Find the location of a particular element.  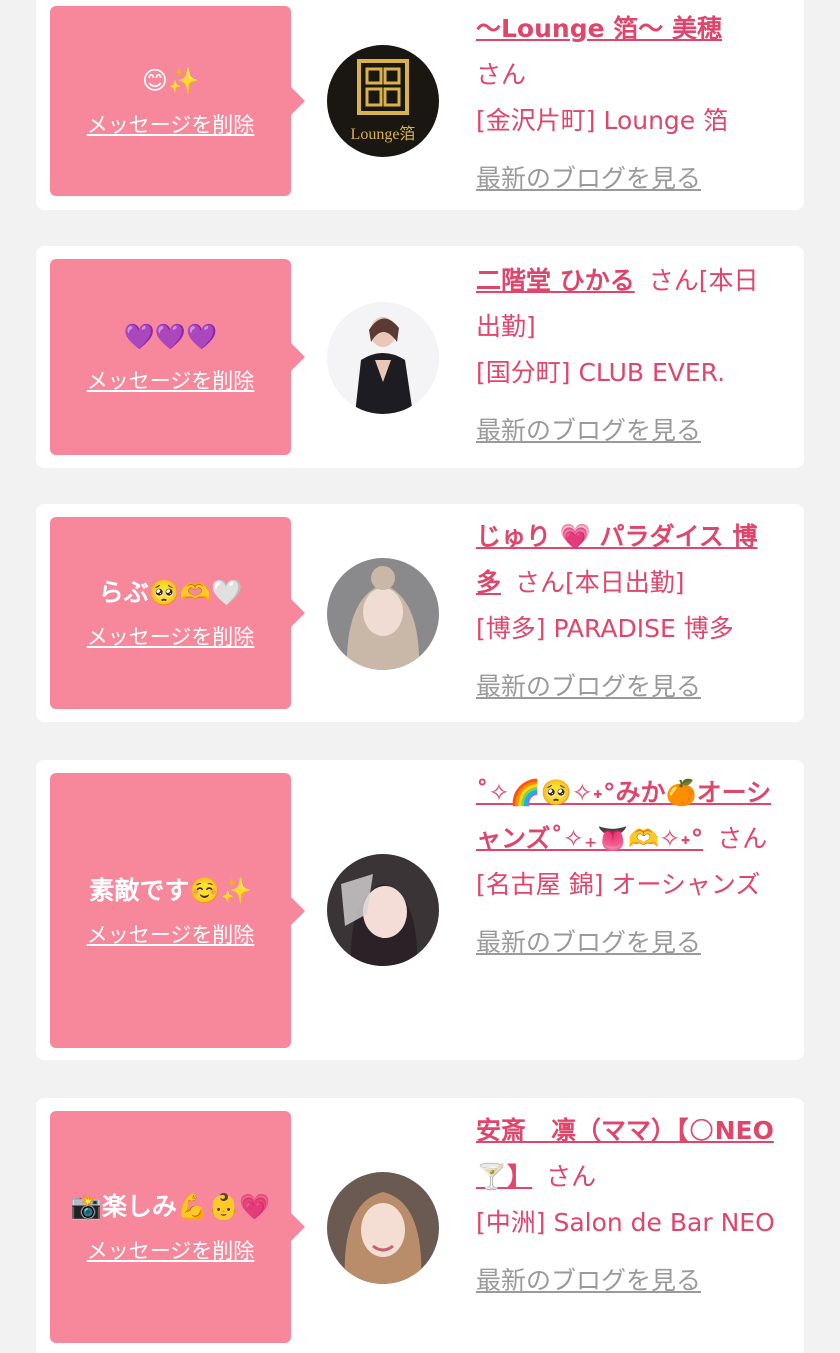

message-bubble: 💜💜💜 メッセージを削除 is located at coordinates (177, 357).